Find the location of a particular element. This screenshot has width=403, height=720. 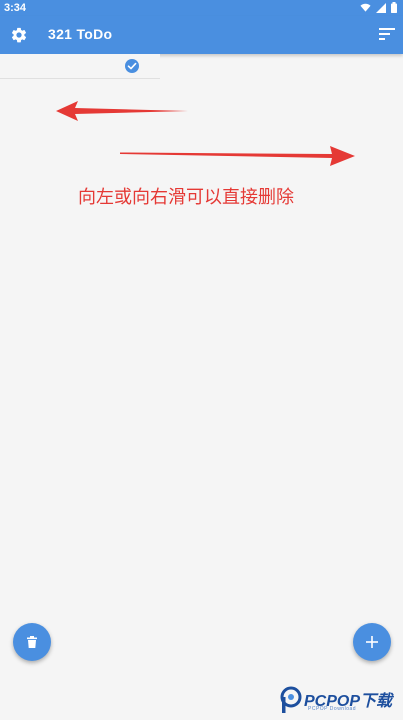

trash-icon is located at coordinates (32, 642).